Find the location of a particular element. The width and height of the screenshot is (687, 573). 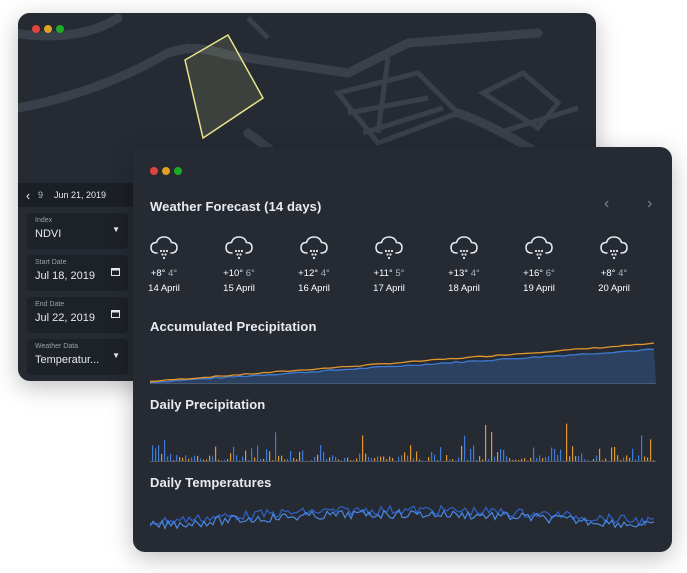

daily-temperatures-chart is located at coordinates (402, 517).